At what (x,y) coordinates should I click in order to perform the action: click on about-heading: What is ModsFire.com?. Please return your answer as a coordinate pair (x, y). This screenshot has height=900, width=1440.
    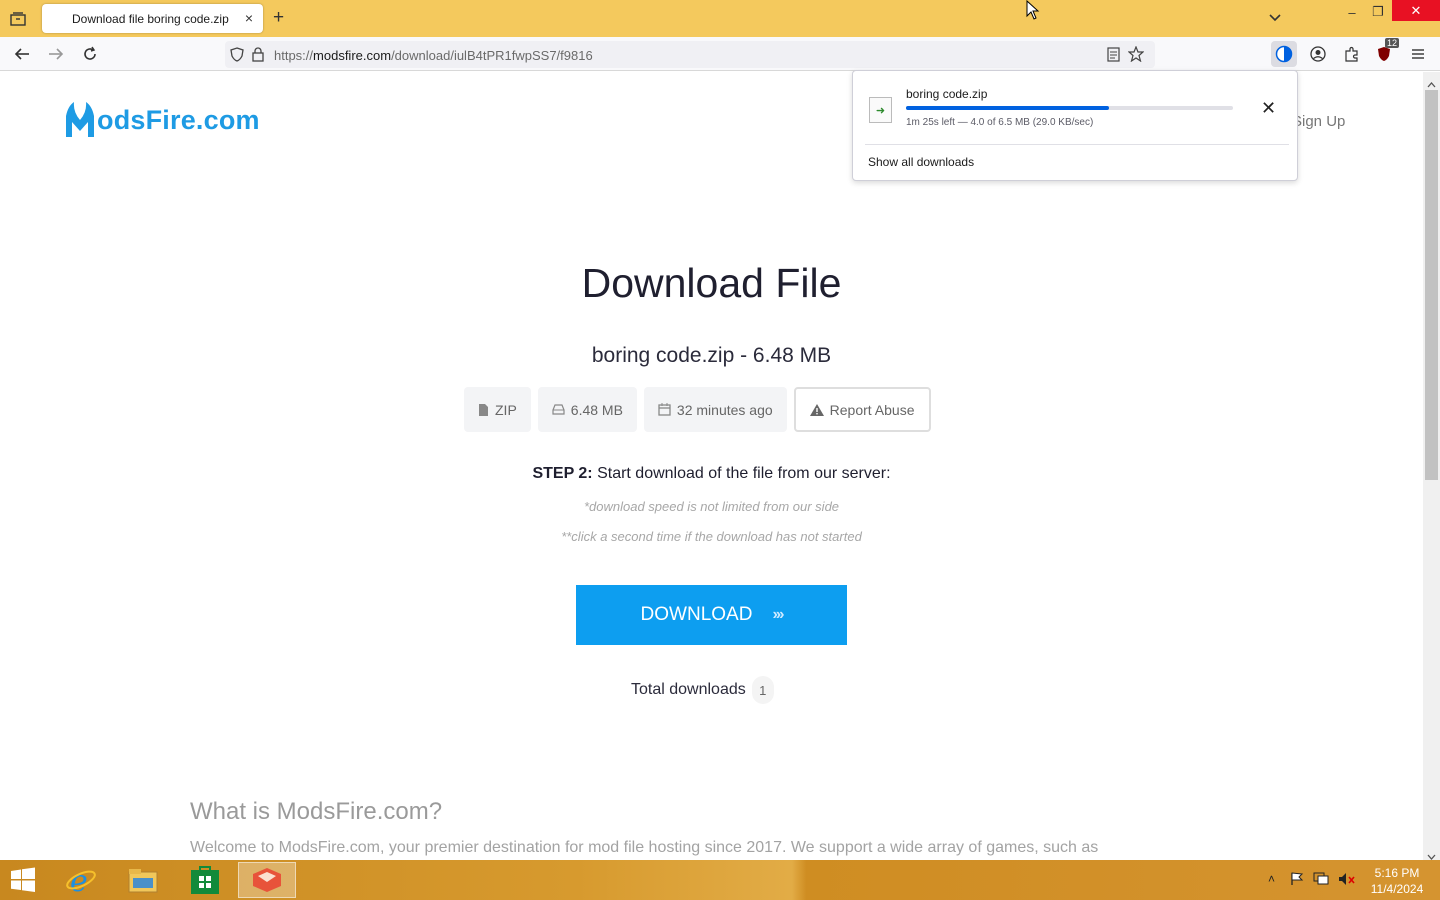
    Looking at the image, I should click on (316, 811).